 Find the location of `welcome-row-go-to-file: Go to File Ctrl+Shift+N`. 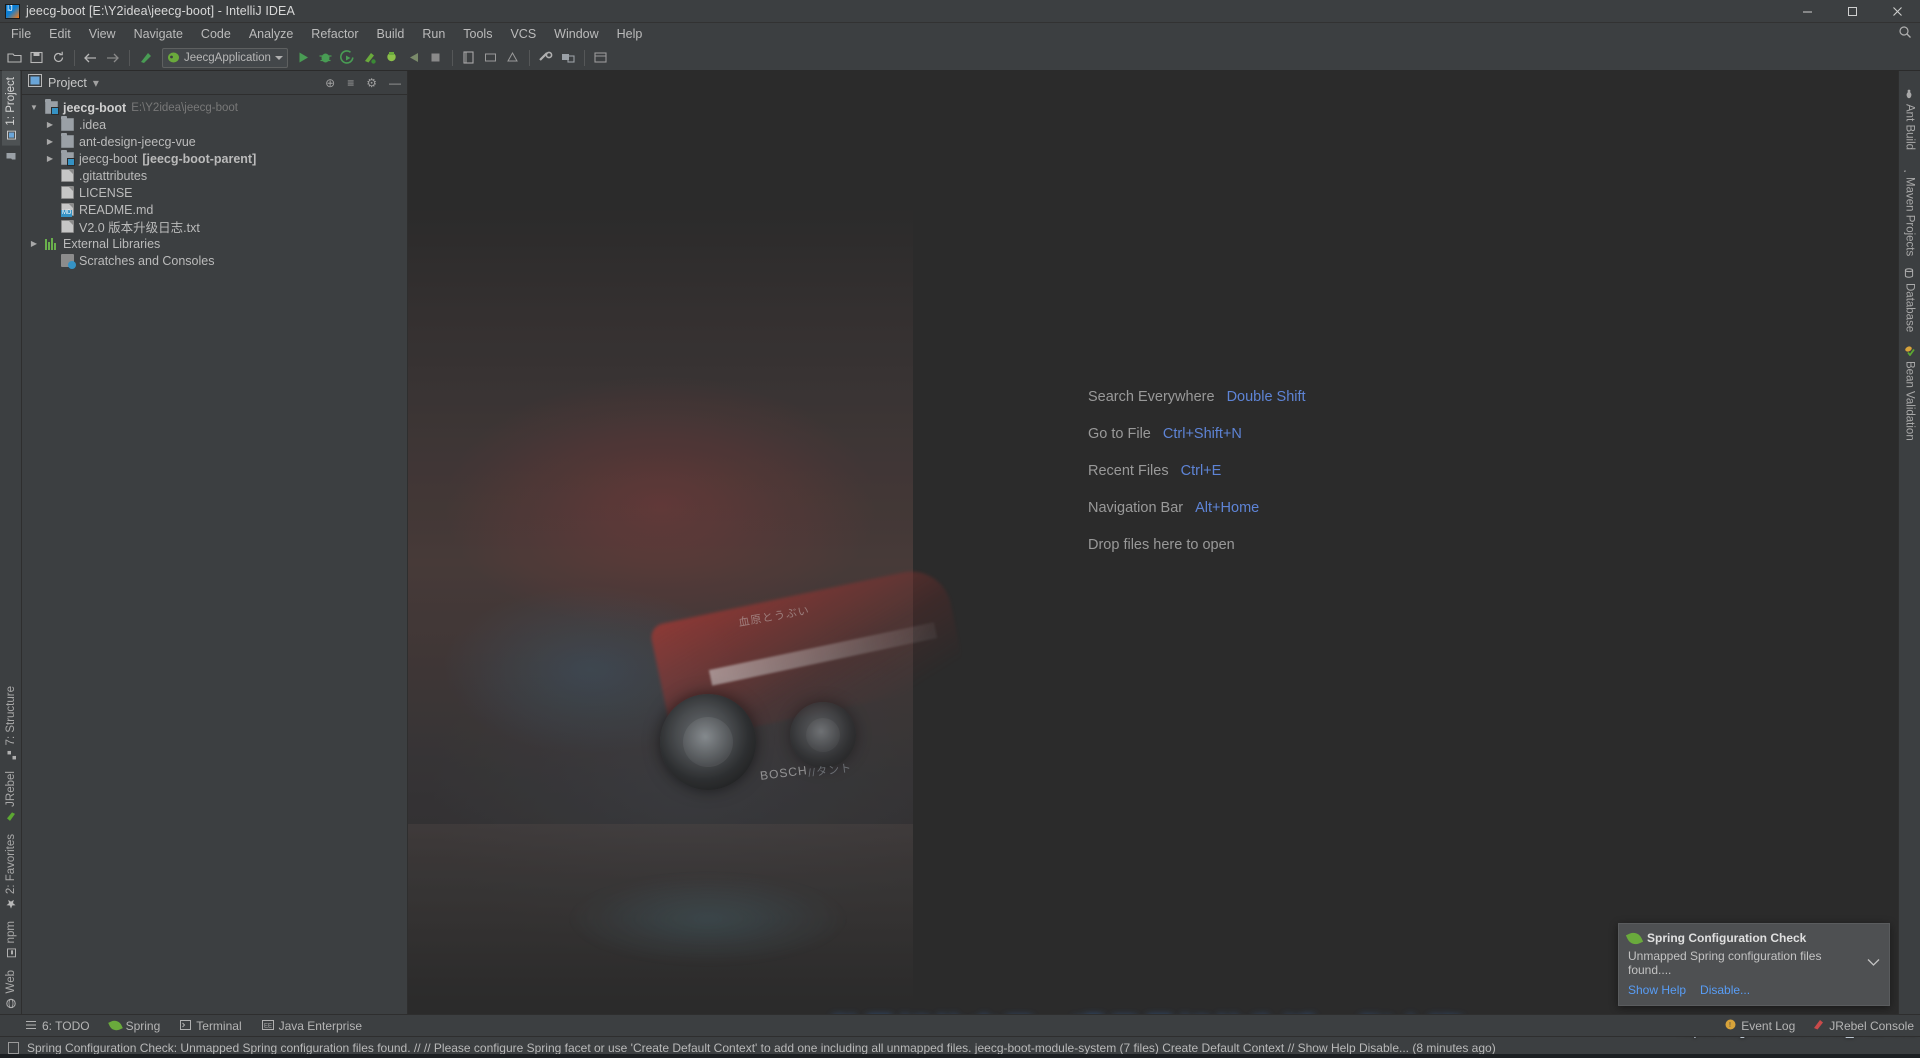

welcome-row-go-to-file: Go to File Ctrl+Shift+N is located at coordinates (1197, 434).